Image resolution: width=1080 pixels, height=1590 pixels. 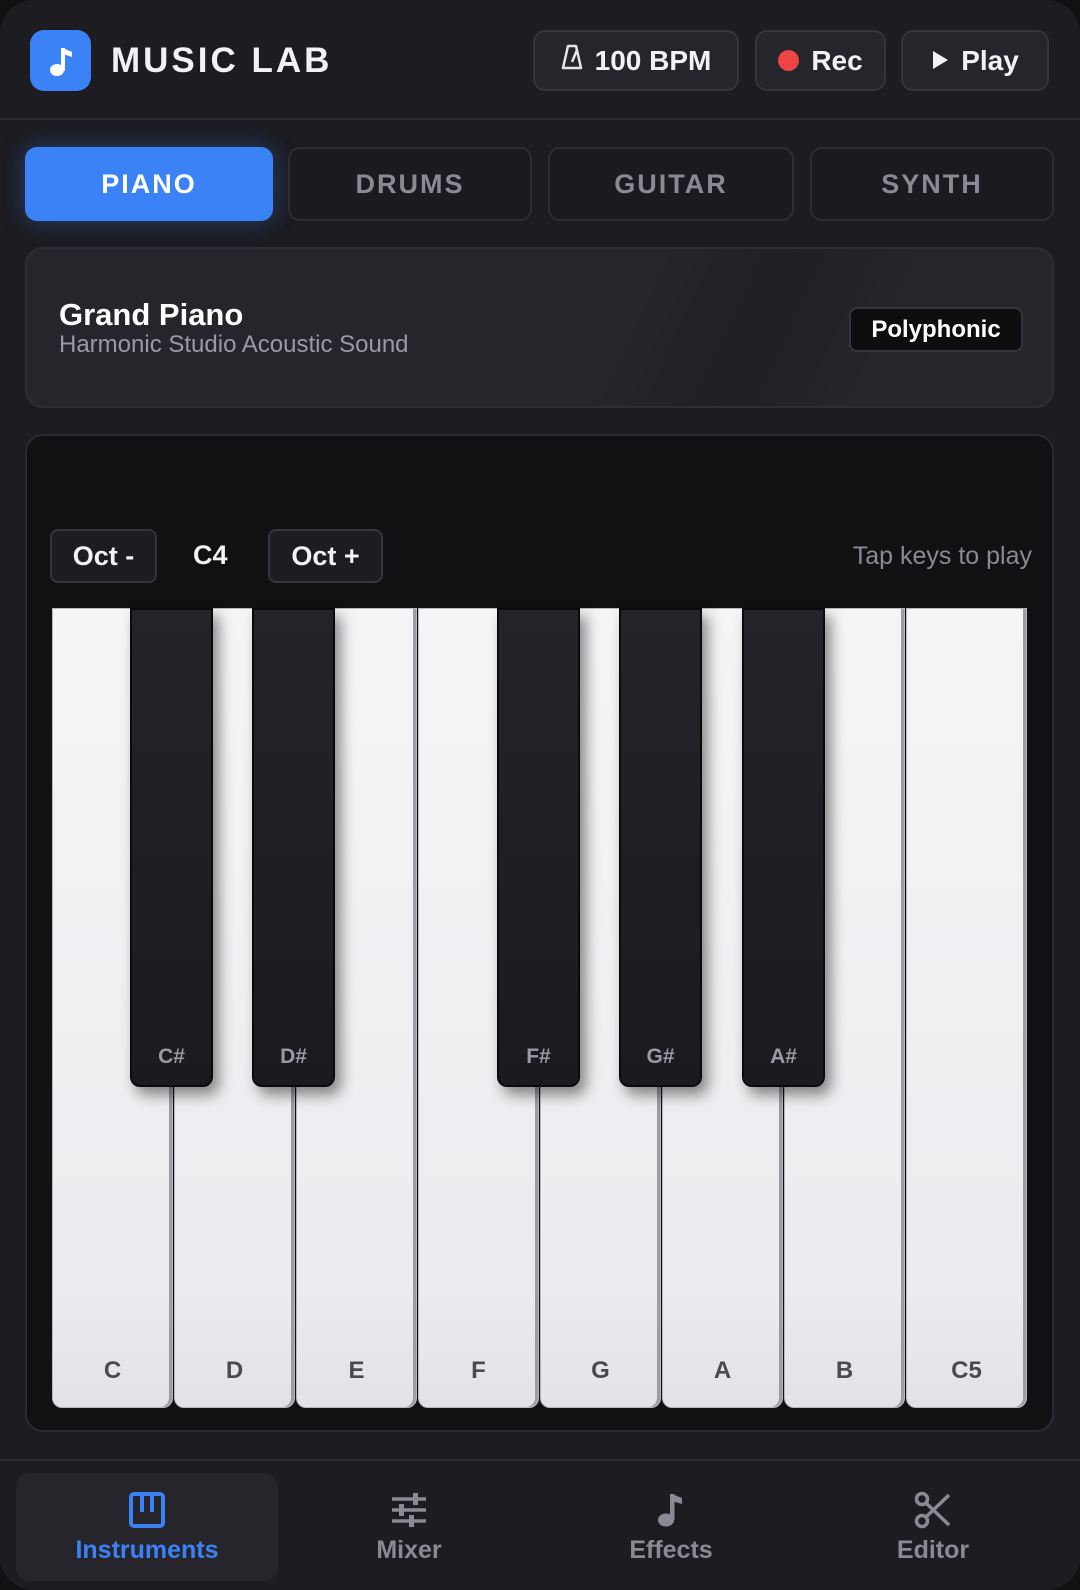 I want to click on nav-label: Instruments, so click(x=147, y=1549).